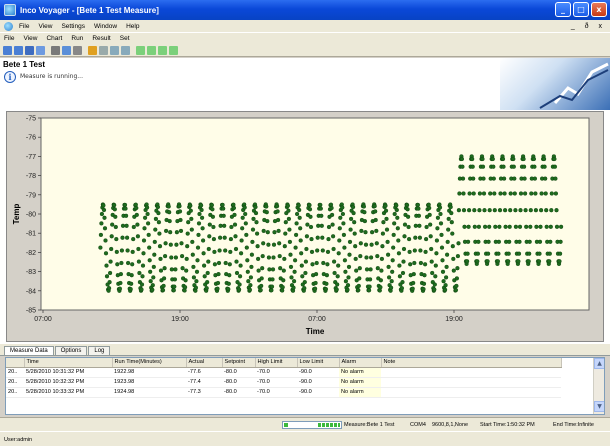 The width and height of the screenshot is (610, 446). What do you see at coordinates (40, 50) in the screenshot?
I see `doc-icon` at bounding box center [40, 50].